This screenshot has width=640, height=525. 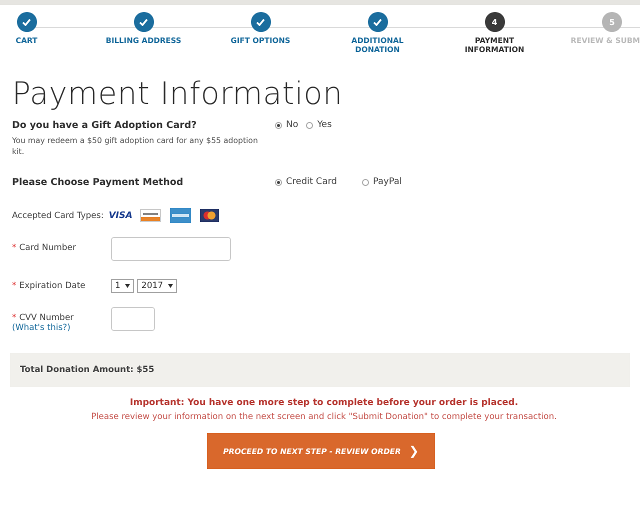 I want to click on page-title: Payment Information, so click(x=178, y=94).